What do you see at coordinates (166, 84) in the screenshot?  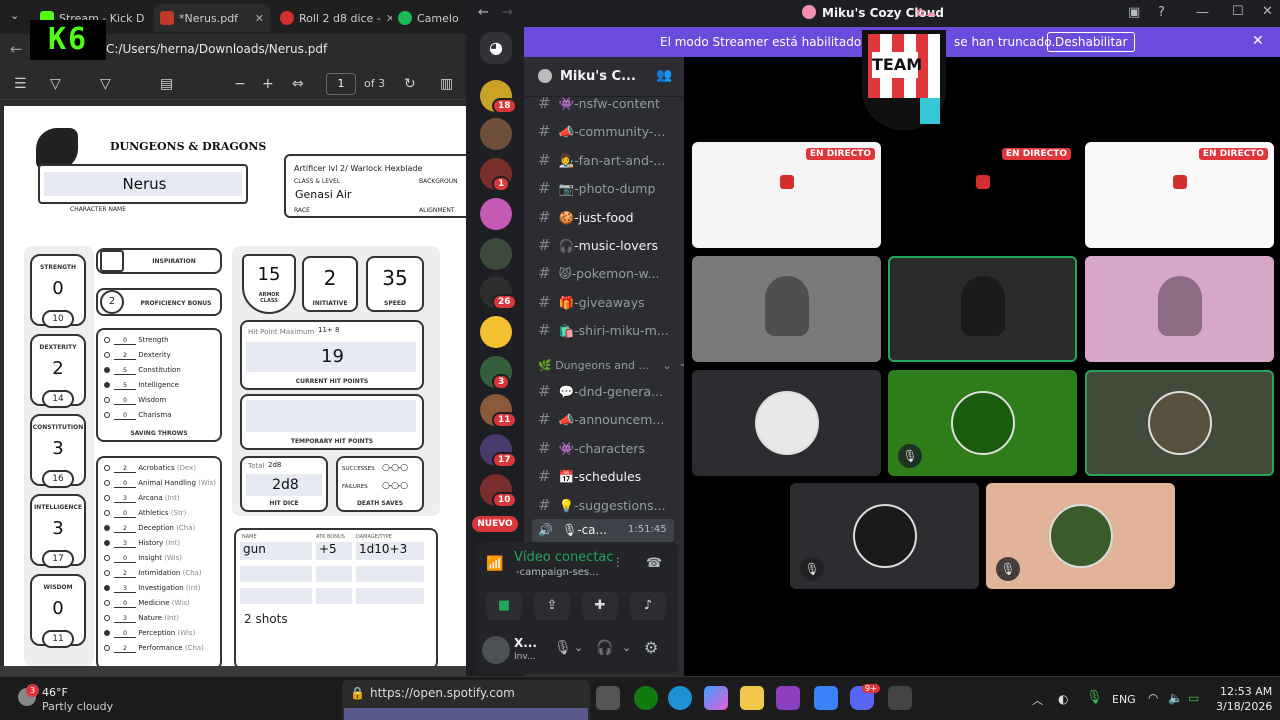 I see `reading-view-icon: ▤` at bounding box center [166, 84].